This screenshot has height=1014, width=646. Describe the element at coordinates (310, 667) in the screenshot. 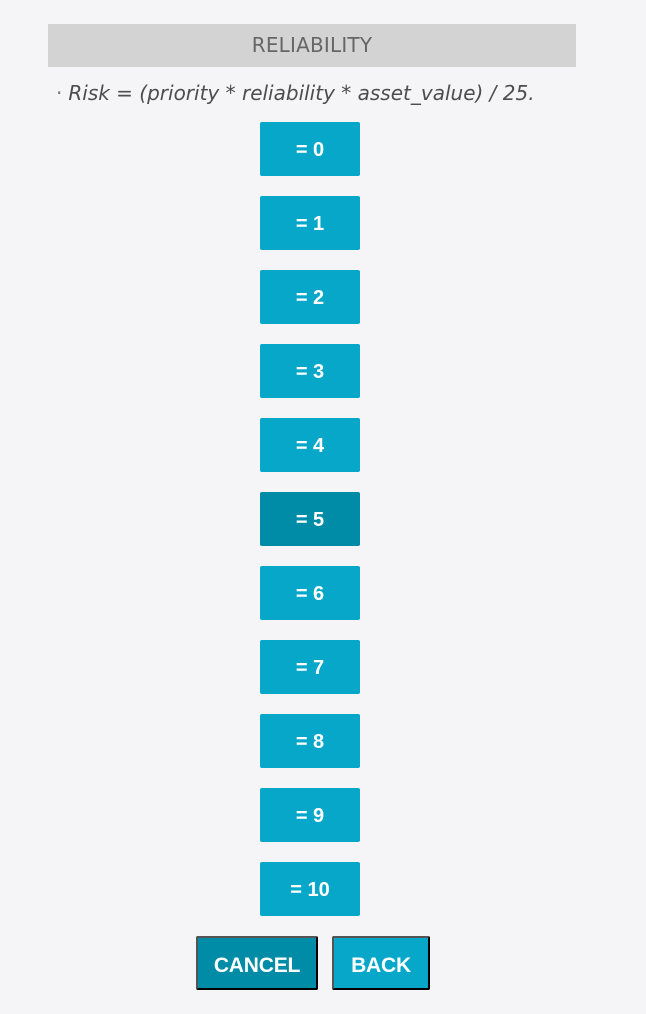

I see `reliability-option-7: = 7` at that location.